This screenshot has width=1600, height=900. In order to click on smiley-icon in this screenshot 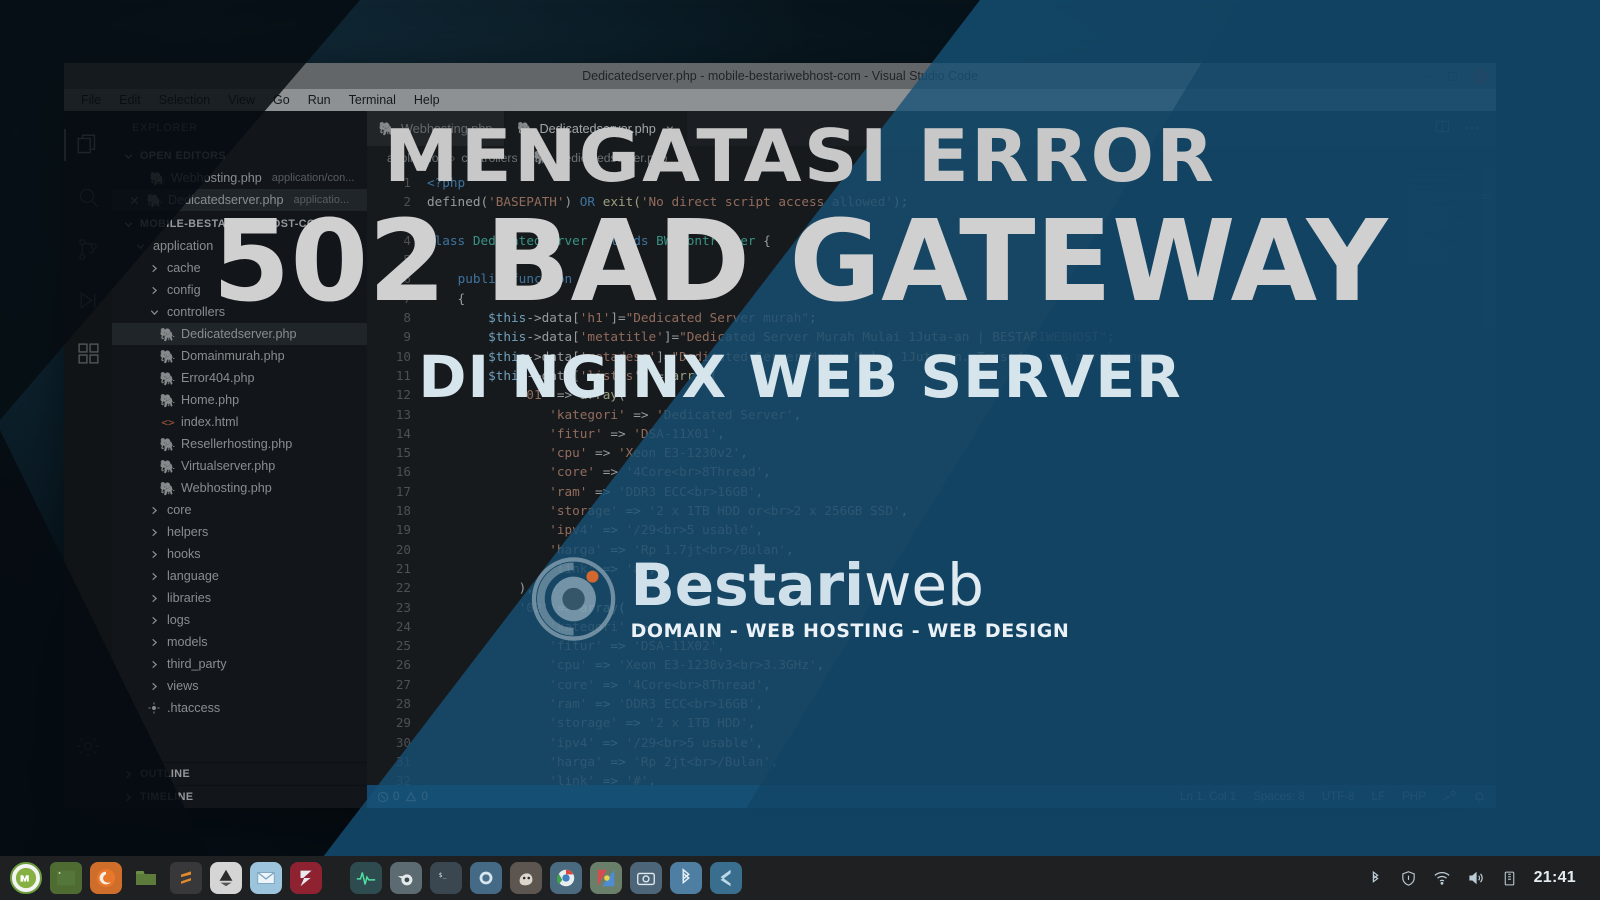, I will do `click(1449, 796)`.